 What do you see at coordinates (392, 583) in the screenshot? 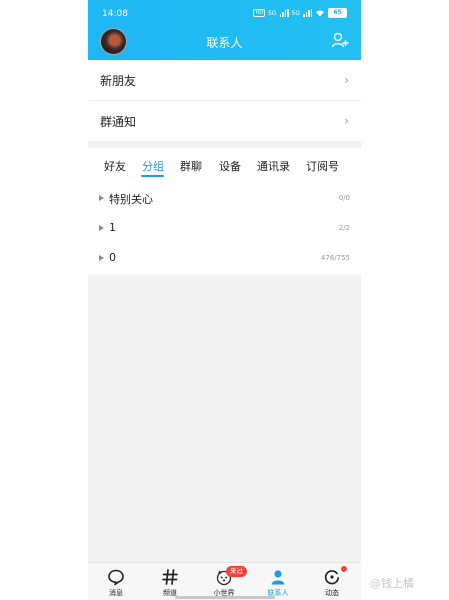
I see `watermark: @钱上橘` at bounding box center [392, 583].